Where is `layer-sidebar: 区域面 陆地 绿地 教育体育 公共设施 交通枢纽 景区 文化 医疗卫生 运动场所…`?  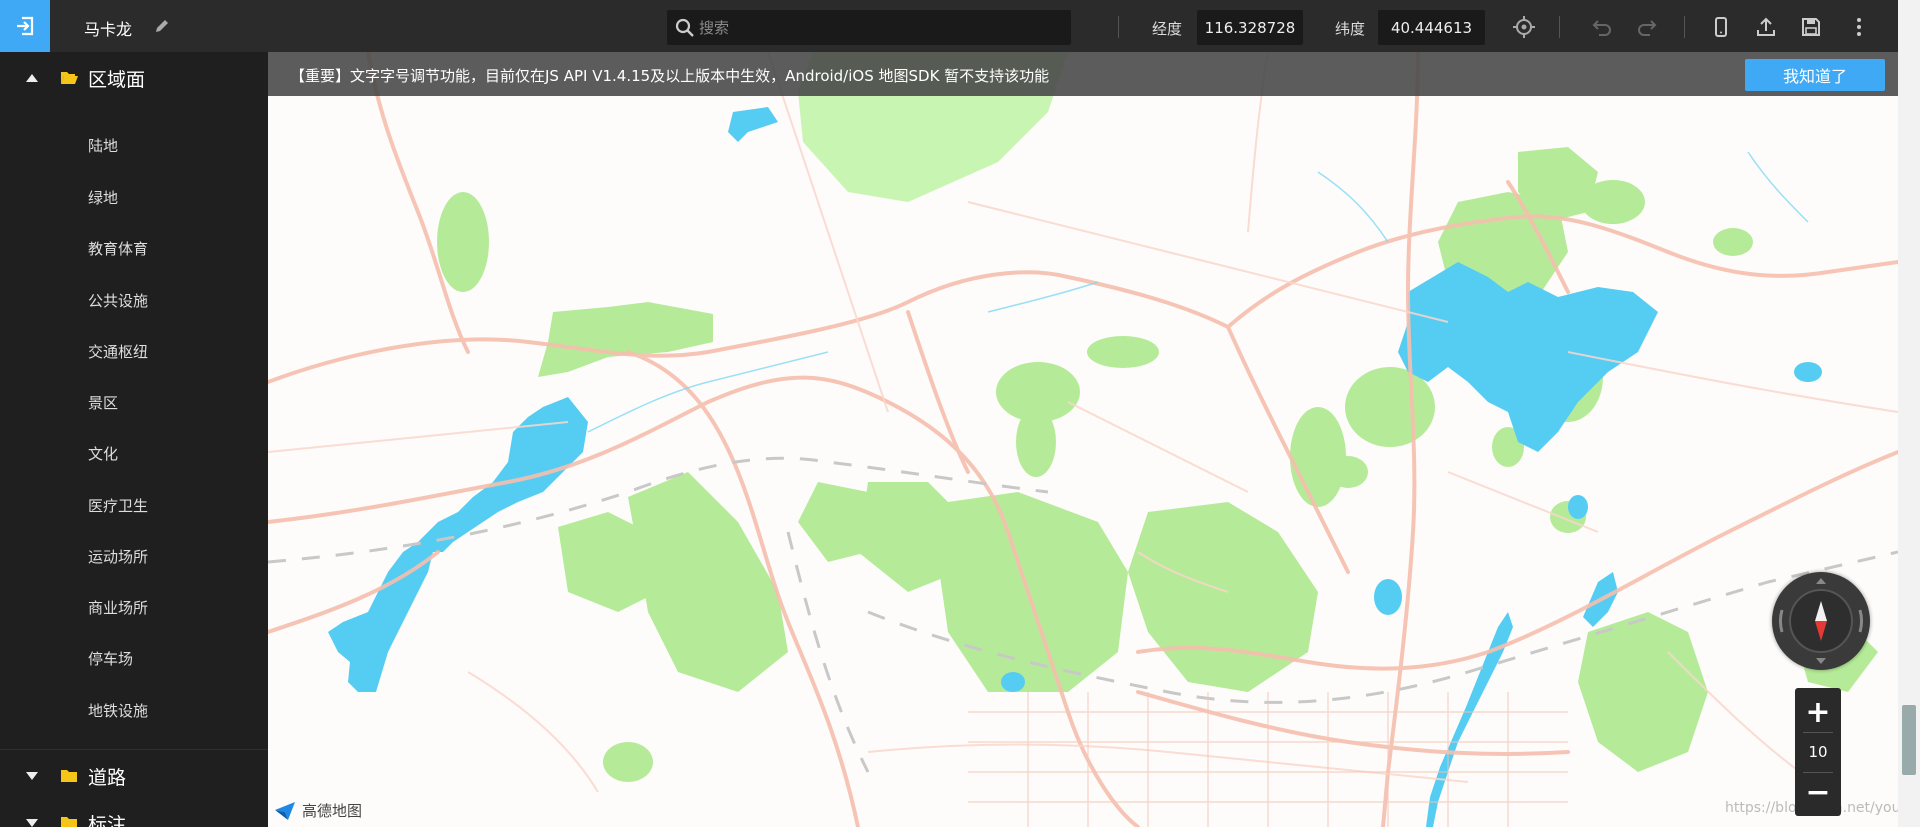
layer-sidebar: 区域面 陆地 绿地 教育体育 公共设施 交通枢纽 景区 文化 医疗卫生 运动场所… is located at coordinates (134, 439).